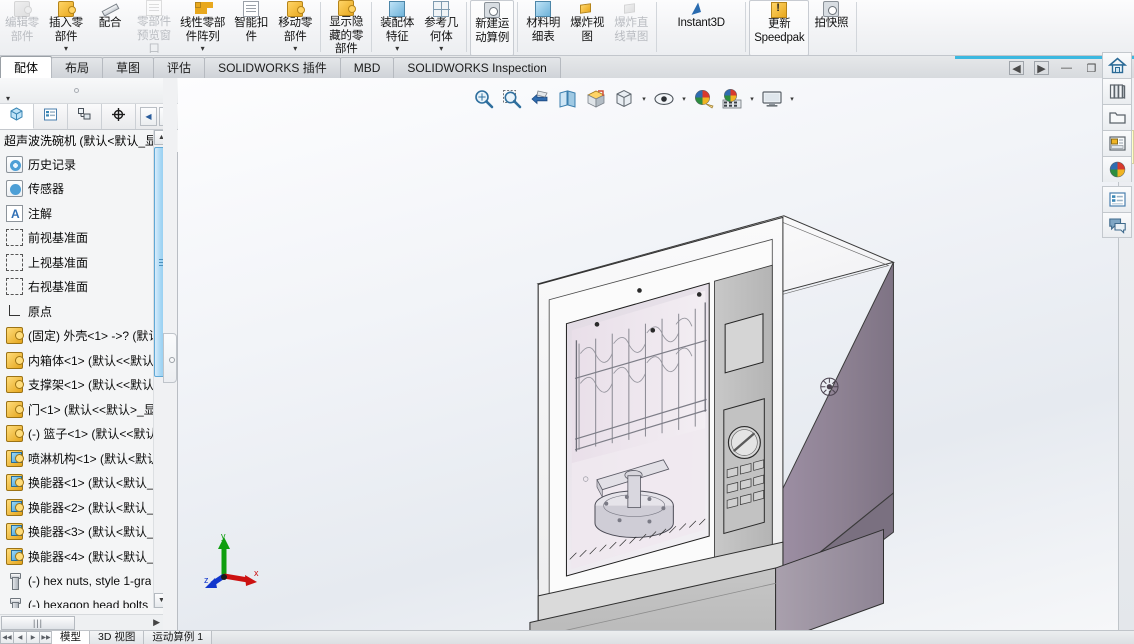 This screenshot has height=644, width=1134. Describe the element at coordinates (81, 164) in the screenshot. I see `tree-node-history: 历史记录` at that location.